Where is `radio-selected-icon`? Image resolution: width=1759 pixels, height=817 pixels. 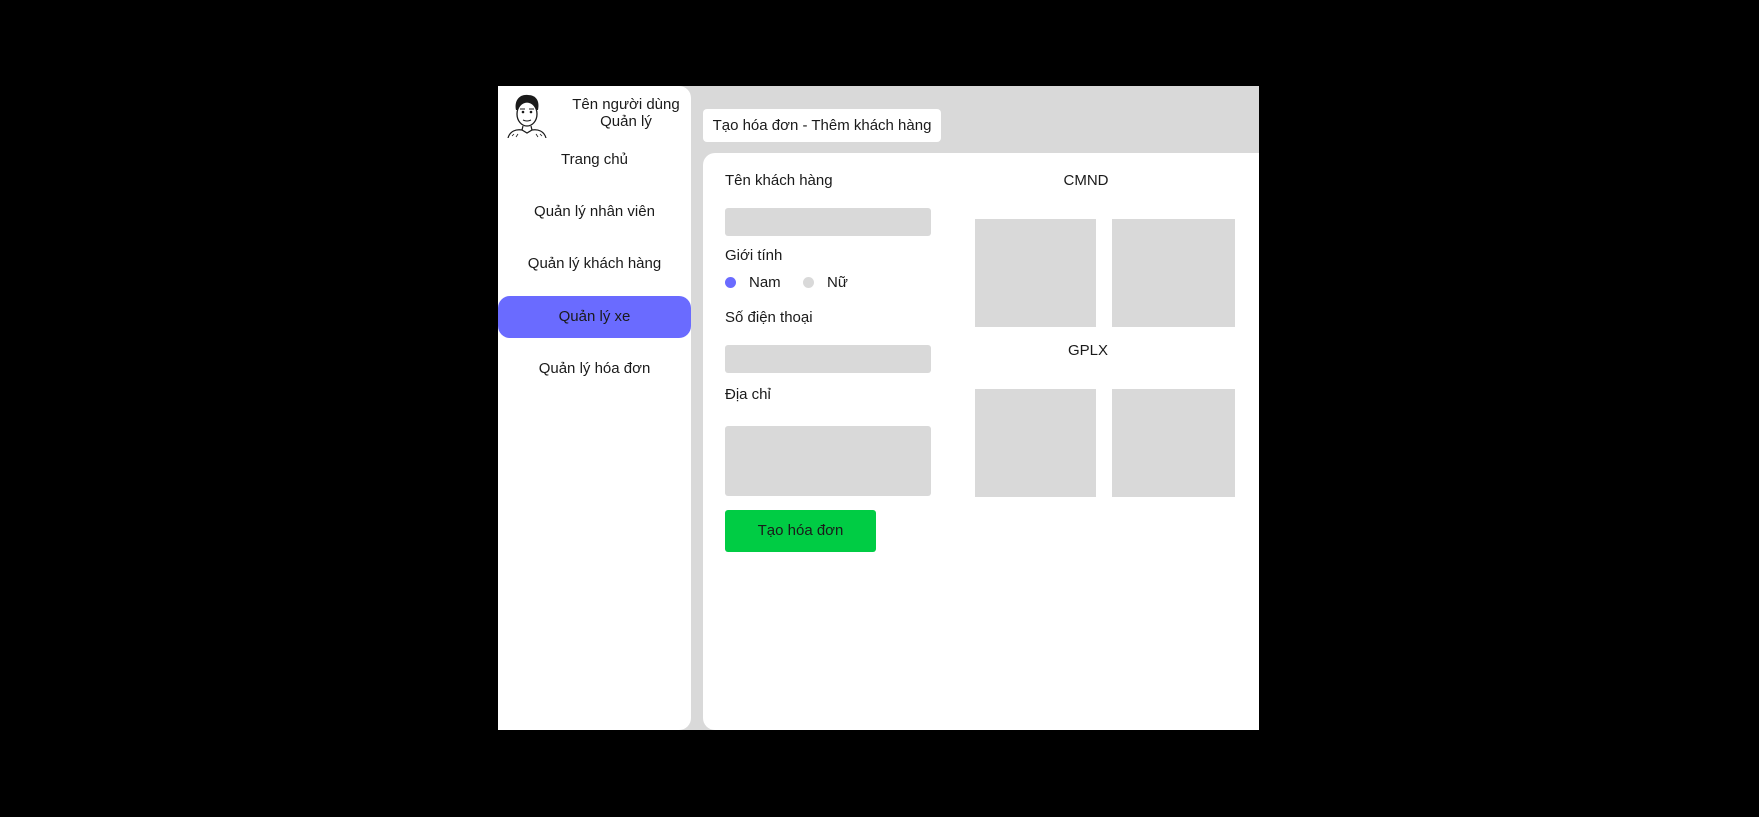
radio-selected-icon is located at coordinates (730, 282).